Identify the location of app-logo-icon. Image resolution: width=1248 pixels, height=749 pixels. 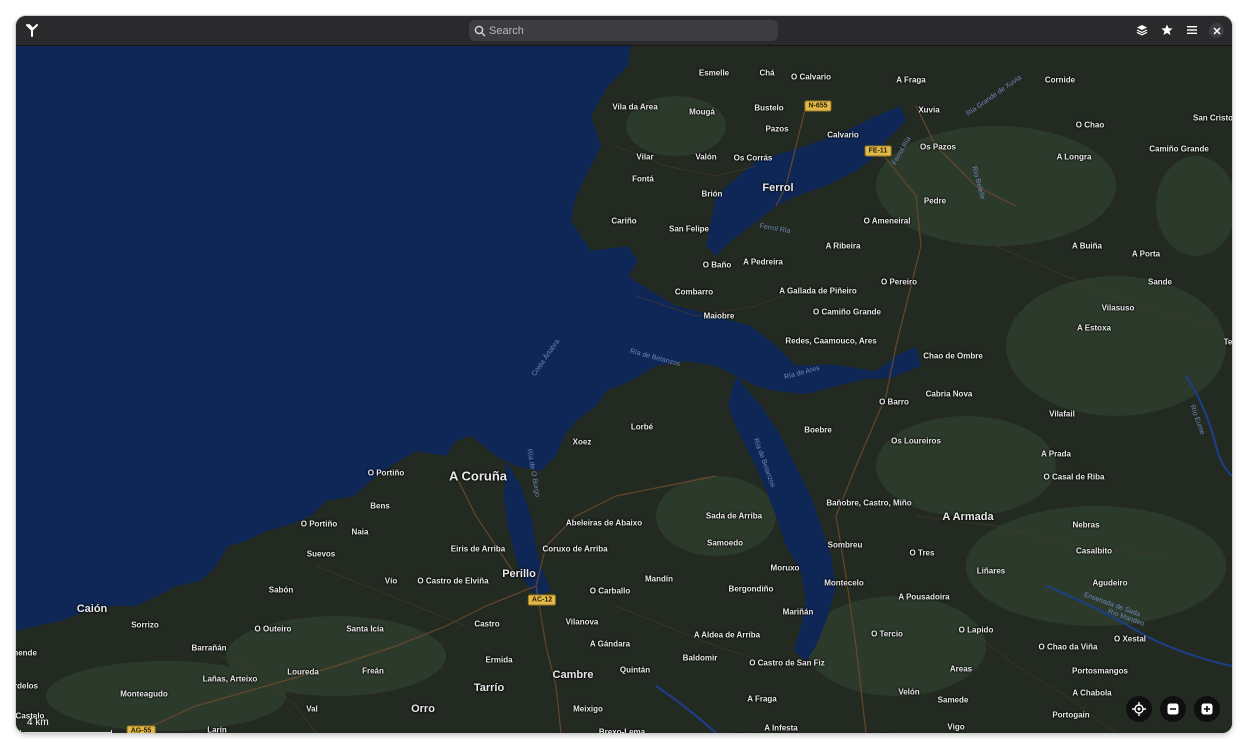
(32, 30).